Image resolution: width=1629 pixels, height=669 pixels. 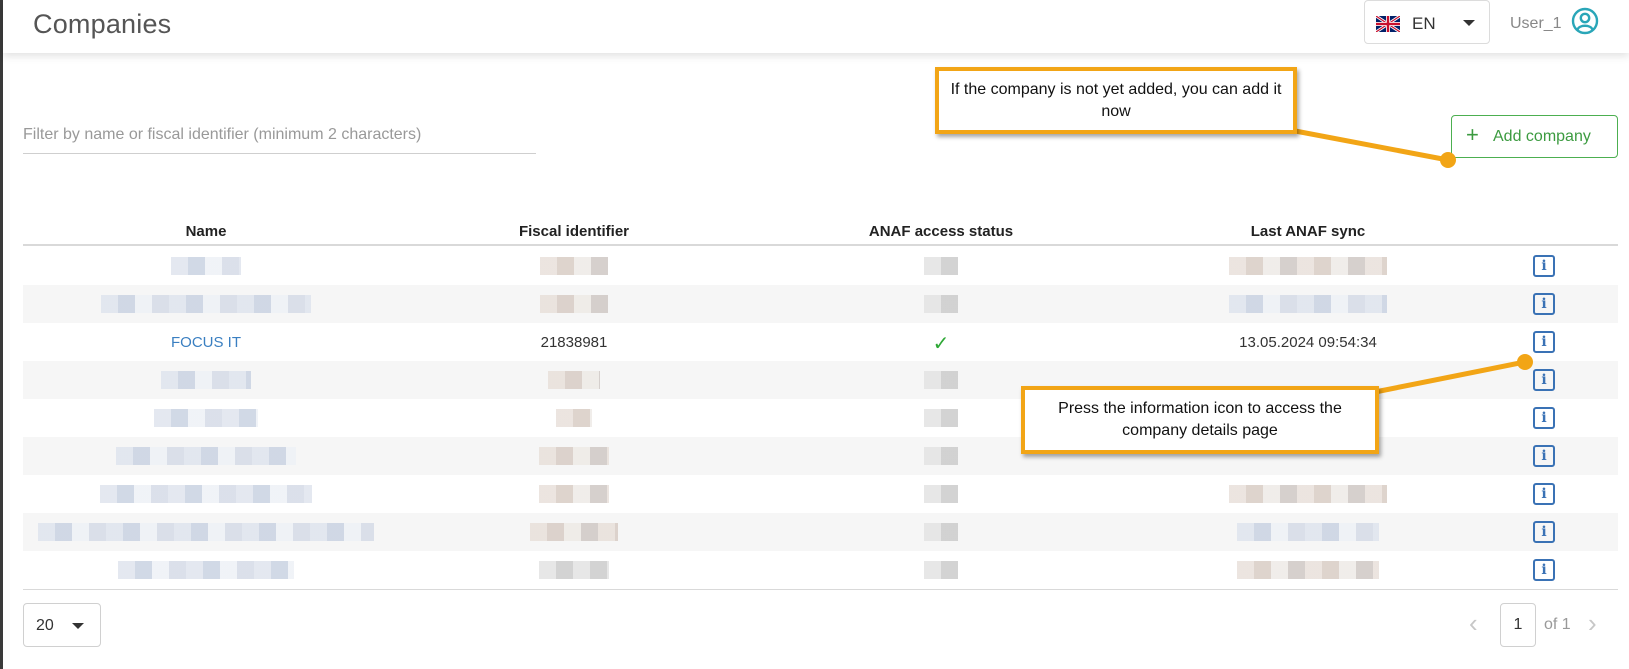 What do you see at coordinates (941, 344) in the screenshot?
I see `check-icon: ✓` at bounding box center [941, 344].